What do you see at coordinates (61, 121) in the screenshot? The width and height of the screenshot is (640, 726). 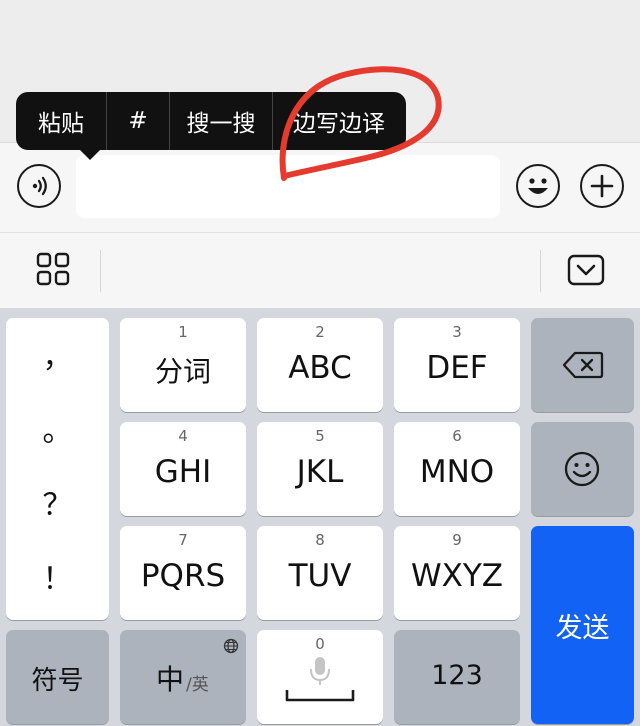 I see `paste-menu-item: 粘贴` at bounding box center [61, 121].